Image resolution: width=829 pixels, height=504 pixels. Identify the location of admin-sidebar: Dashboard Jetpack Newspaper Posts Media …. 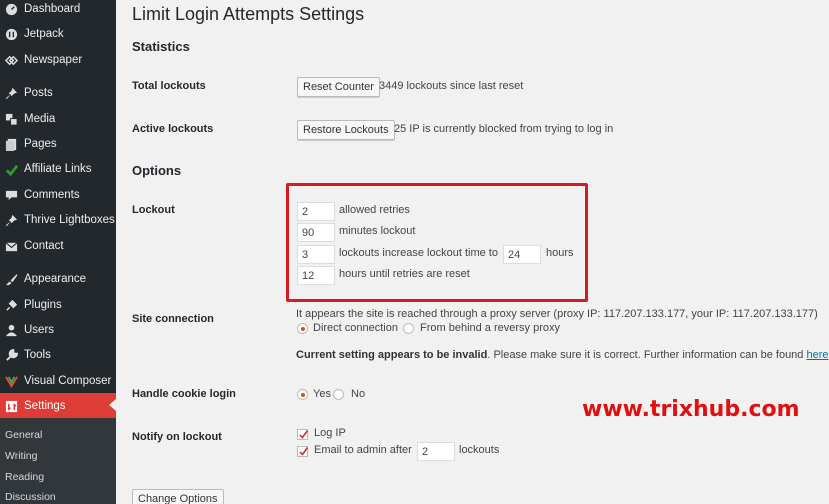
(58, 252).